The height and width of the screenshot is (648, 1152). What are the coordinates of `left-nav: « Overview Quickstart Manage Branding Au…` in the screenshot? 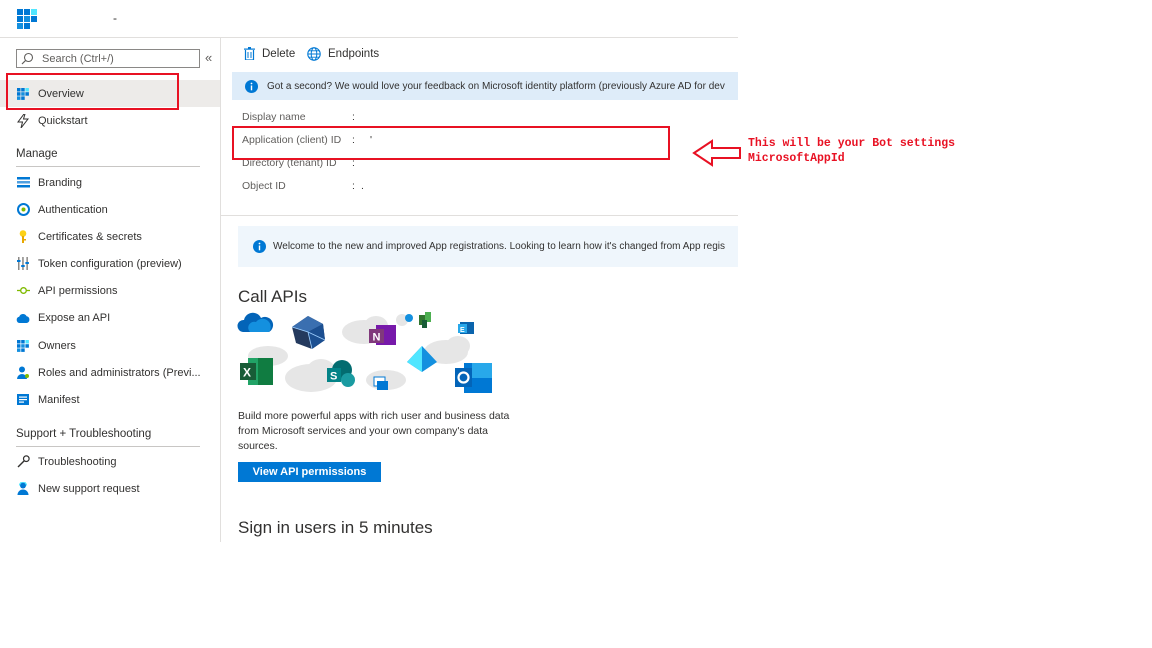 It's located at (110, 290).